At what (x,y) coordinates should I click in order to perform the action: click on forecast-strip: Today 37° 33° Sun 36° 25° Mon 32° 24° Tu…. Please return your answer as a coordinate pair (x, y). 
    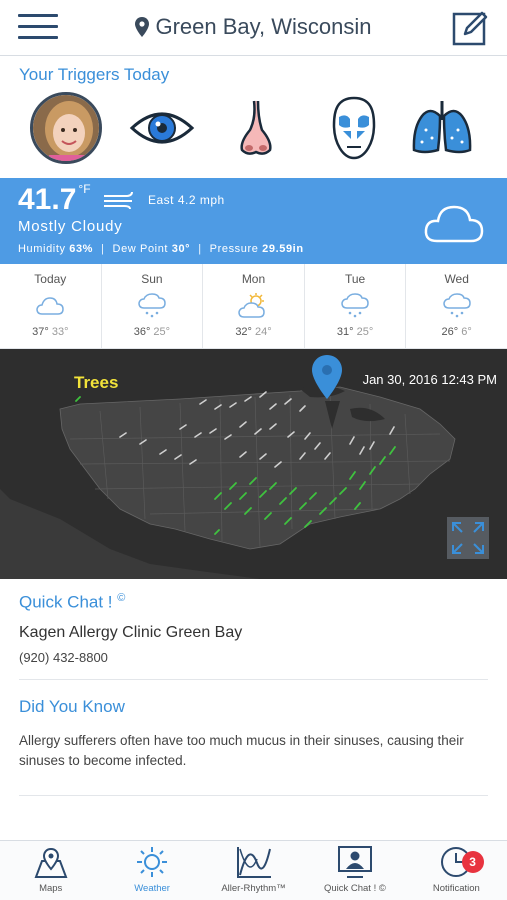
    Looking at the image, I should click on (253, 306).